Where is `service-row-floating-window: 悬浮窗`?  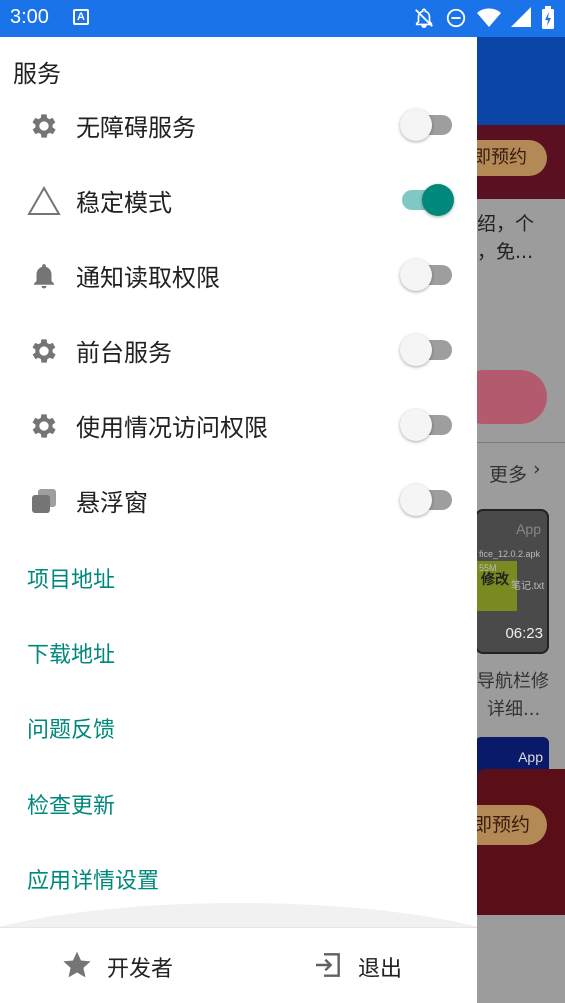
service-row-floating-window: 悬浮窗 is located at coordinates (238, 499).